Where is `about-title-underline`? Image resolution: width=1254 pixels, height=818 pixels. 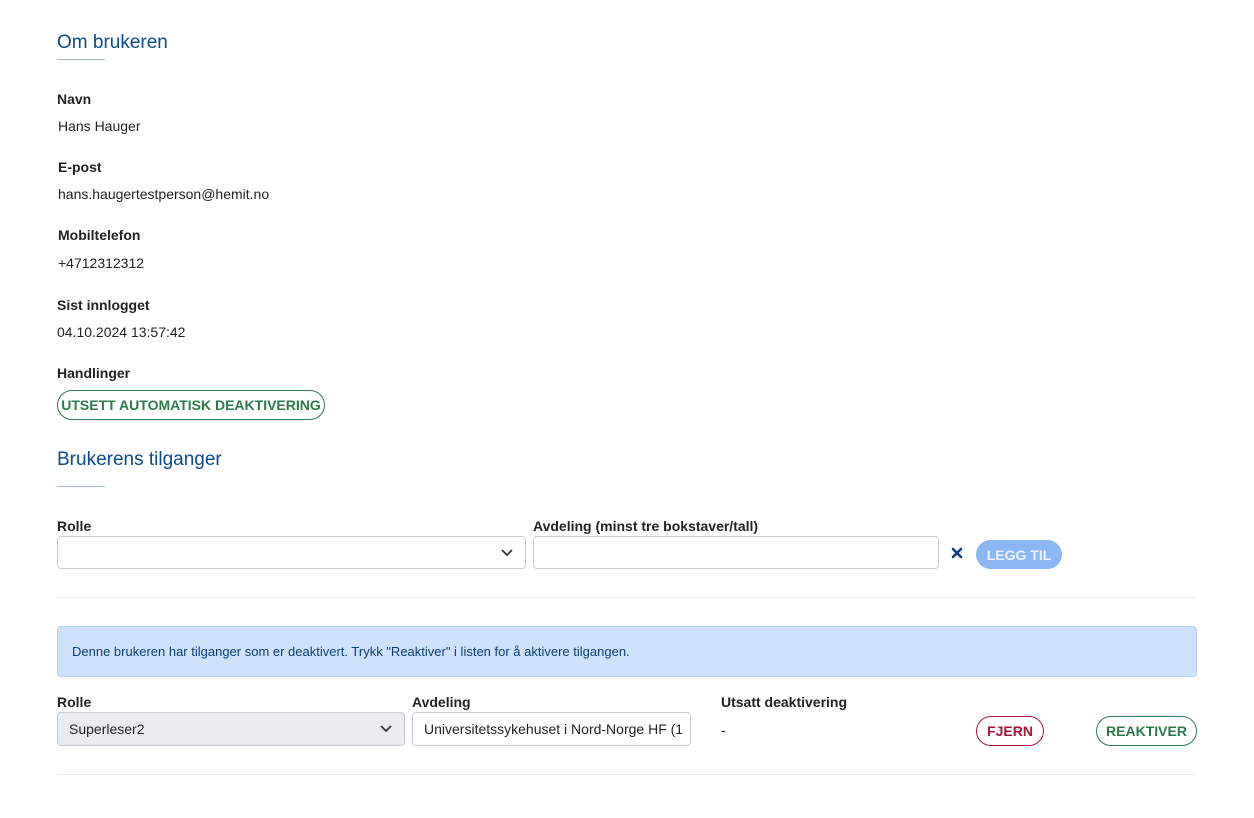
about-title-underline is located at coordinates (81, 59).